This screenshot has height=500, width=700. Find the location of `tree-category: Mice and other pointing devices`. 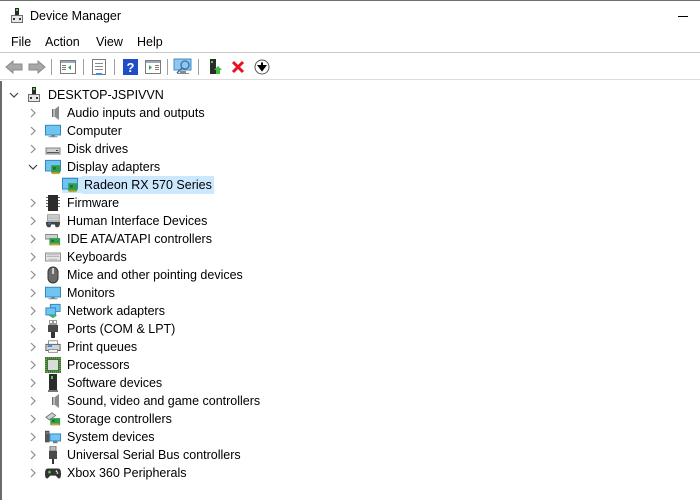

tree-category: Mice and other pointing devices is located at coordinates (136, 275).